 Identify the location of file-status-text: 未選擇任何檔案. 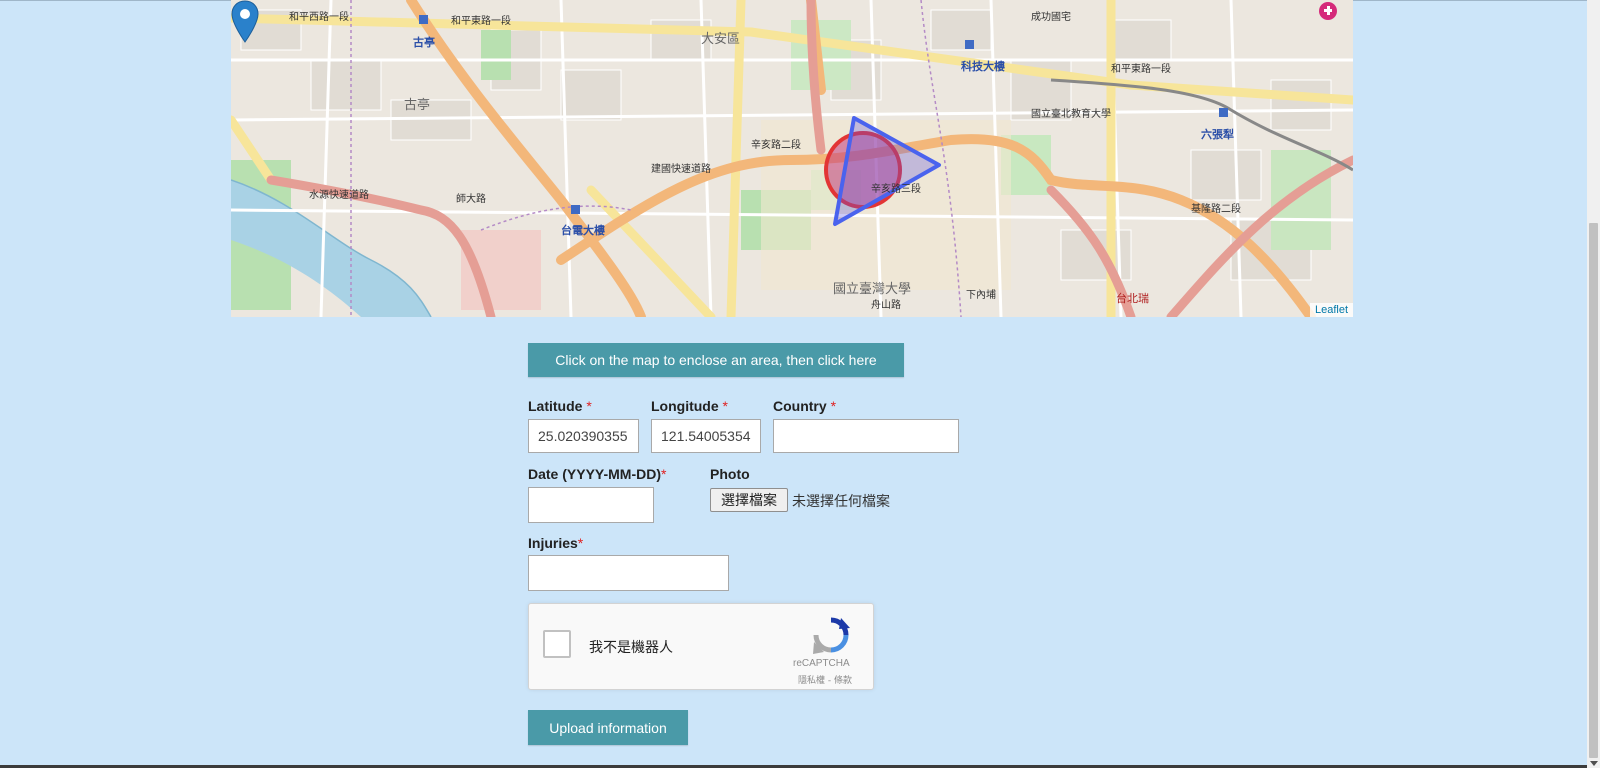
(841, 502).